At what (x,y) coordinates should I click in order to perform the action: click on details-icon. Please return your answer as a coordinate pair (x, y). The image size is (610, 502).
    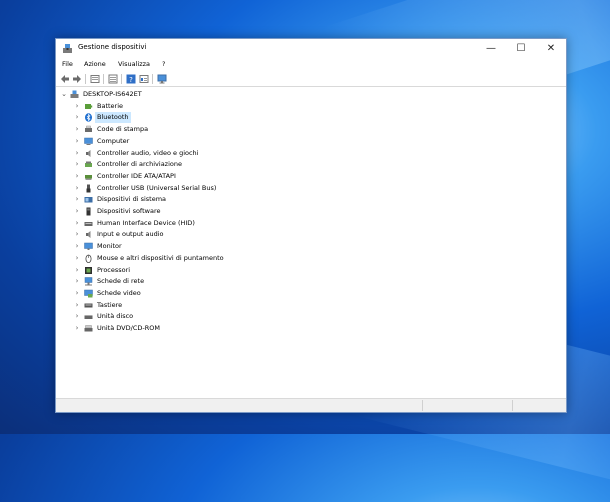
    Looking at the image, I should click on (144, 79).